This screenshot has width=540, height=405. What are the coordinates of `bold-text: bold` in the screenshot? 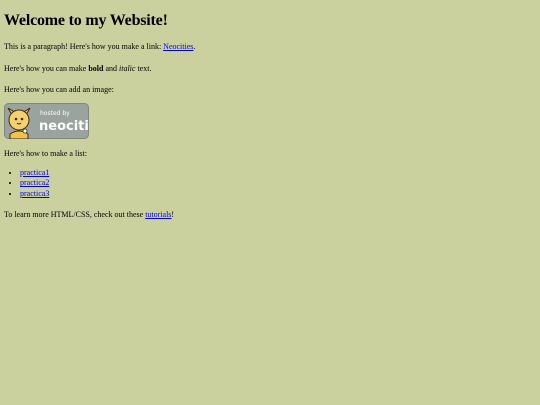 It's located at (96, 68).